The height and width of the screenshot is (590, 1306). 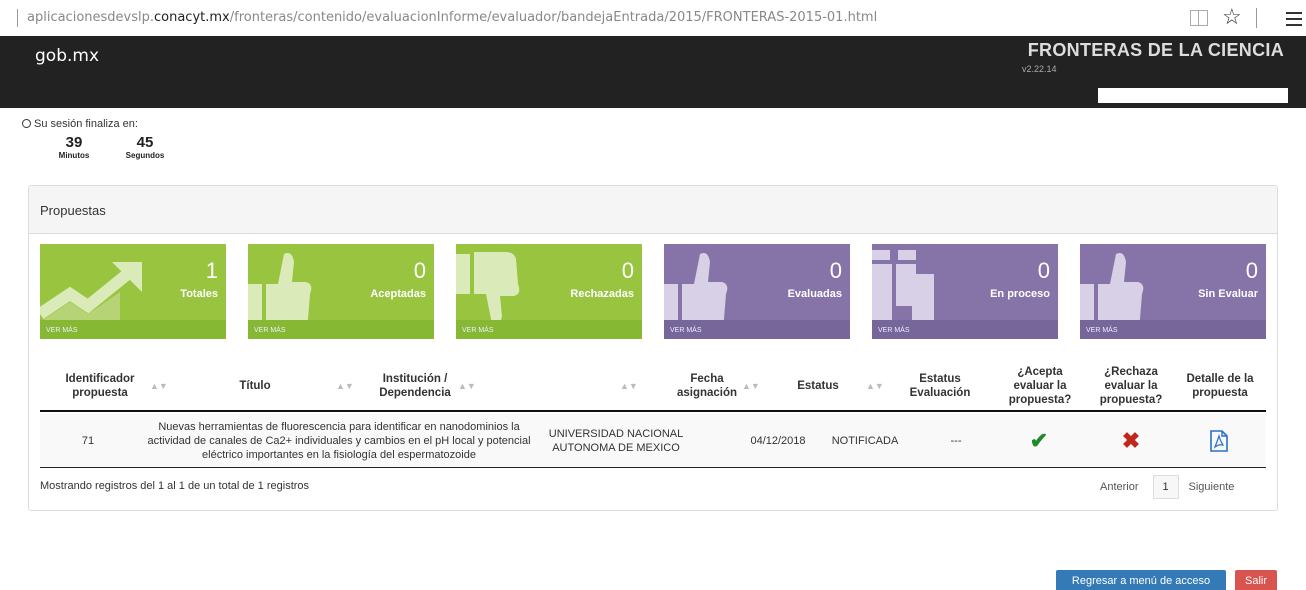 I want to click on pager-previous: Anterior, so click(x=1119, y=487).